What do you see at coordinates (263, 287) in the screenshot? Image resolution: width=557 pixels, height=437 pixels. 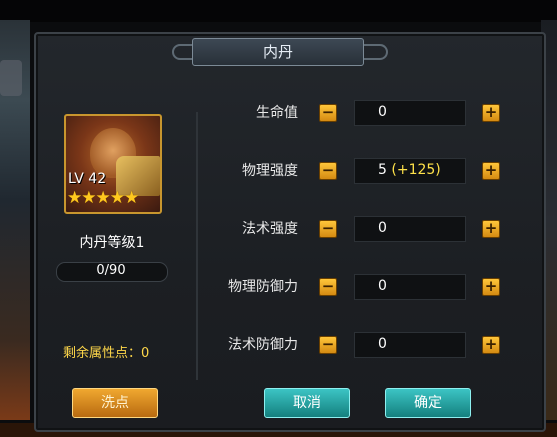 I see `attribute-label: 物理防御力` at bounding box center [263, 287].